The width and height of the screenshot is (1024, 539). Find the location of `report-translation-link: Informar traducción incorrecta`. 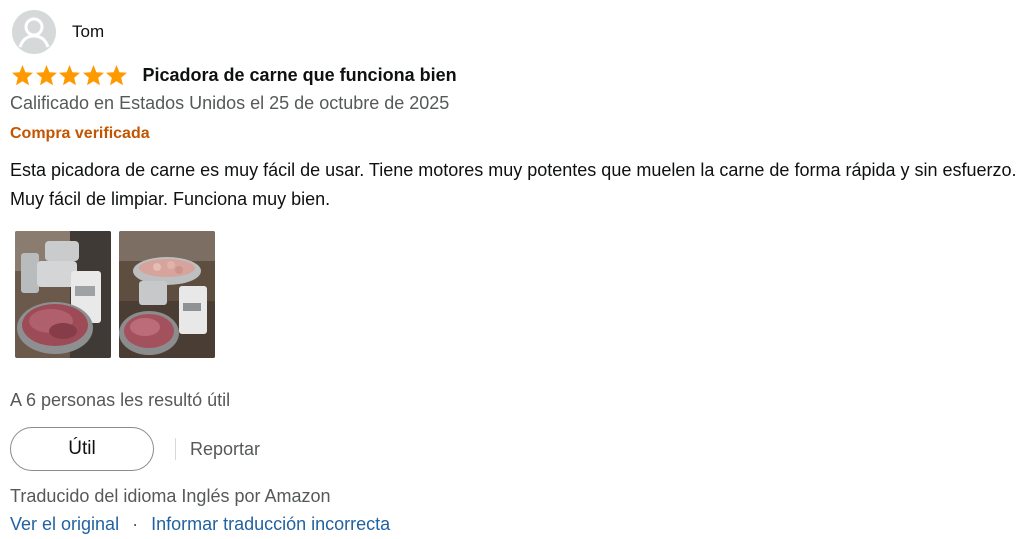

report-translation-link: Informar traducción incorrecta is located at coordinates (270, 524).